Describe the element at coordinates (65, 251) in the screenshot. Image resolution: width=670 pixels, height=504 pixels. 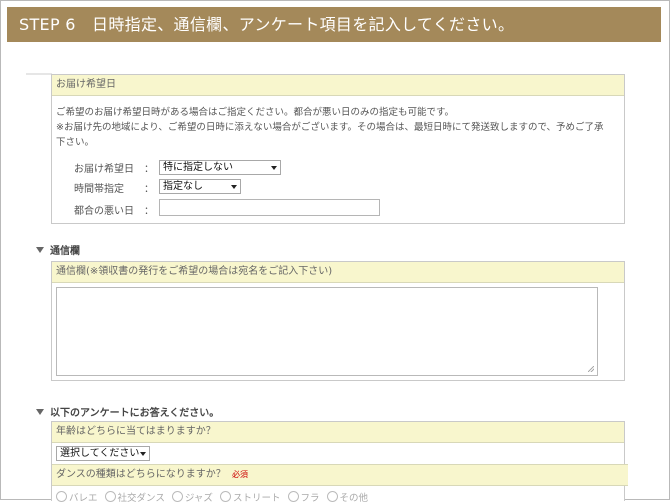
I see `message-section-title: 通信欄` at that location.